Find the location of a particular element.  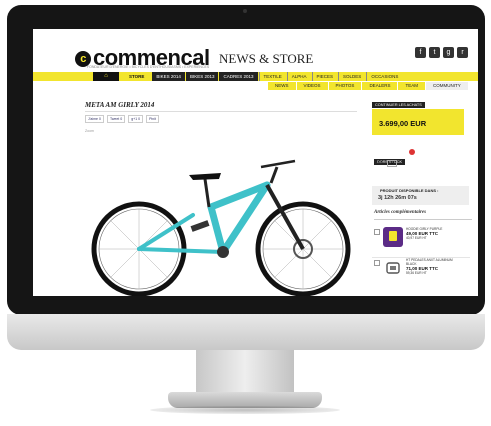

tweet-button: Tweet 0 is located at coordinates (116, 119).